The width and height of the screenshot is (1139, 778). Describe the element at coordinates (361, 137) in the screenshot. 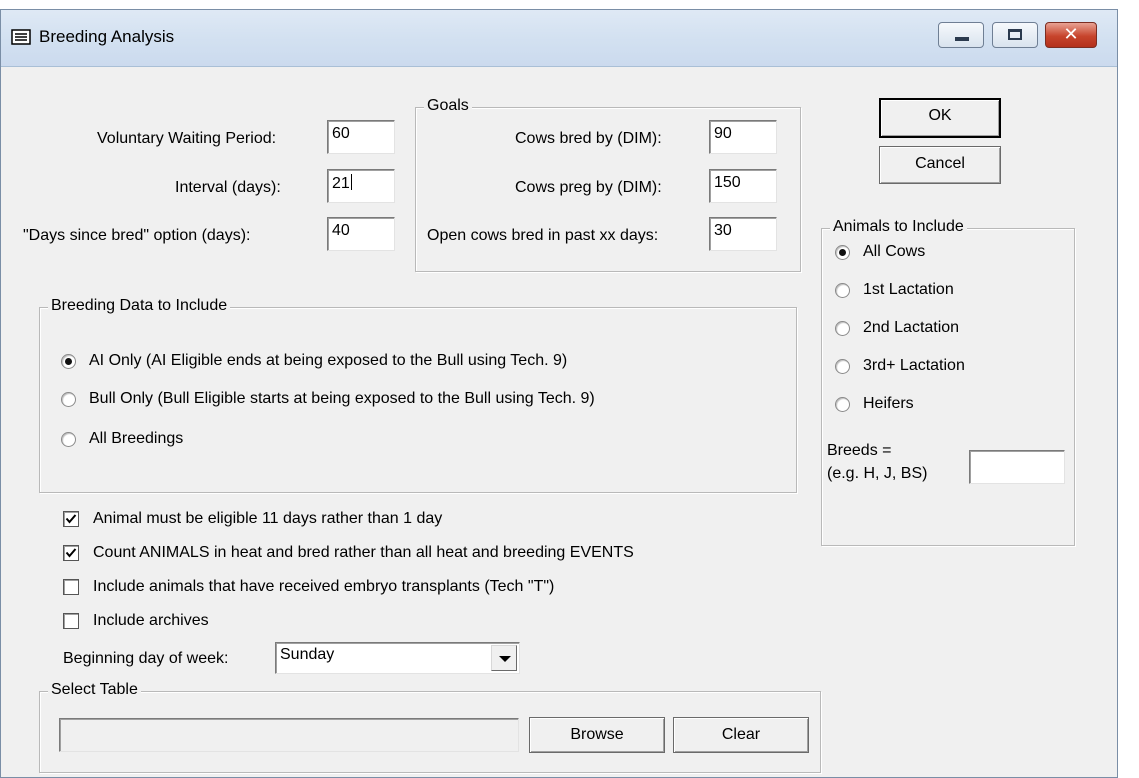

I see `vwp-input: 60` at that location.